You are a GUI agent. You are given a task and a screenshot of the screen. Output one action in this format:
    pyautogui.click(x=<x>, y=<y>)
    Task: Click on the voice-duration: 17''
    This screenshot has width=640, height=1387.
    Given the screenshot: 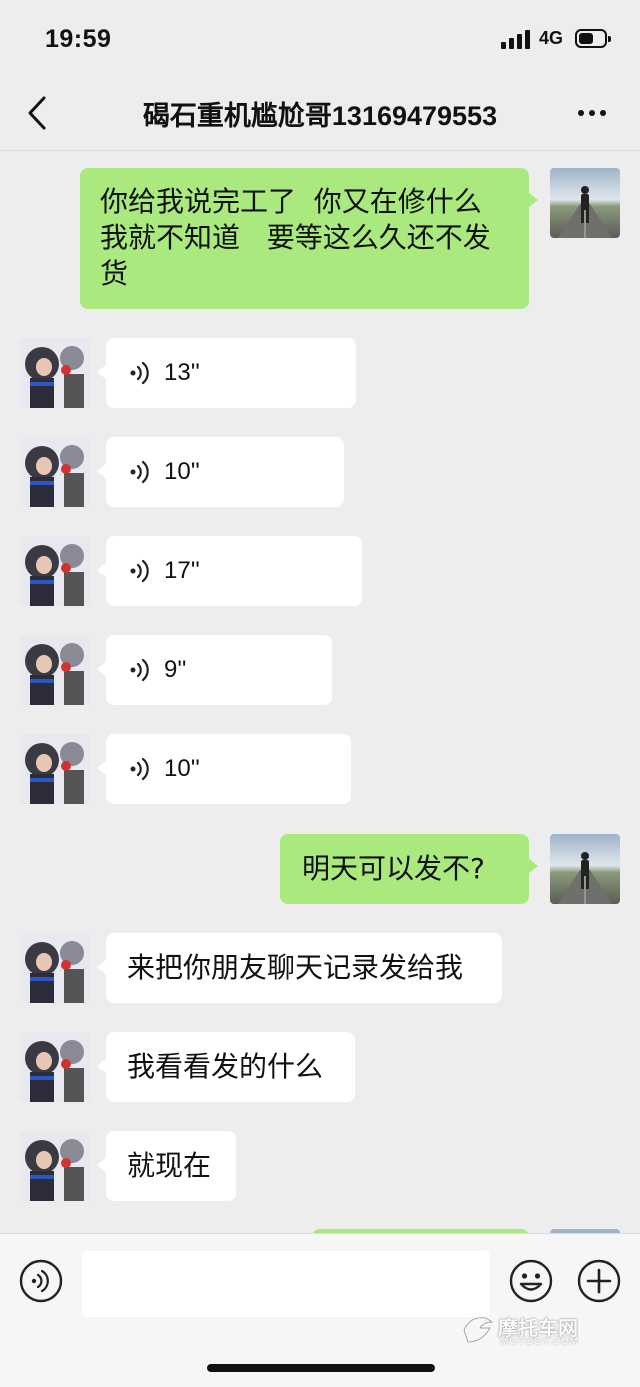 What is the action you would take?
    pyautogui.click(x=182, y=570)
    